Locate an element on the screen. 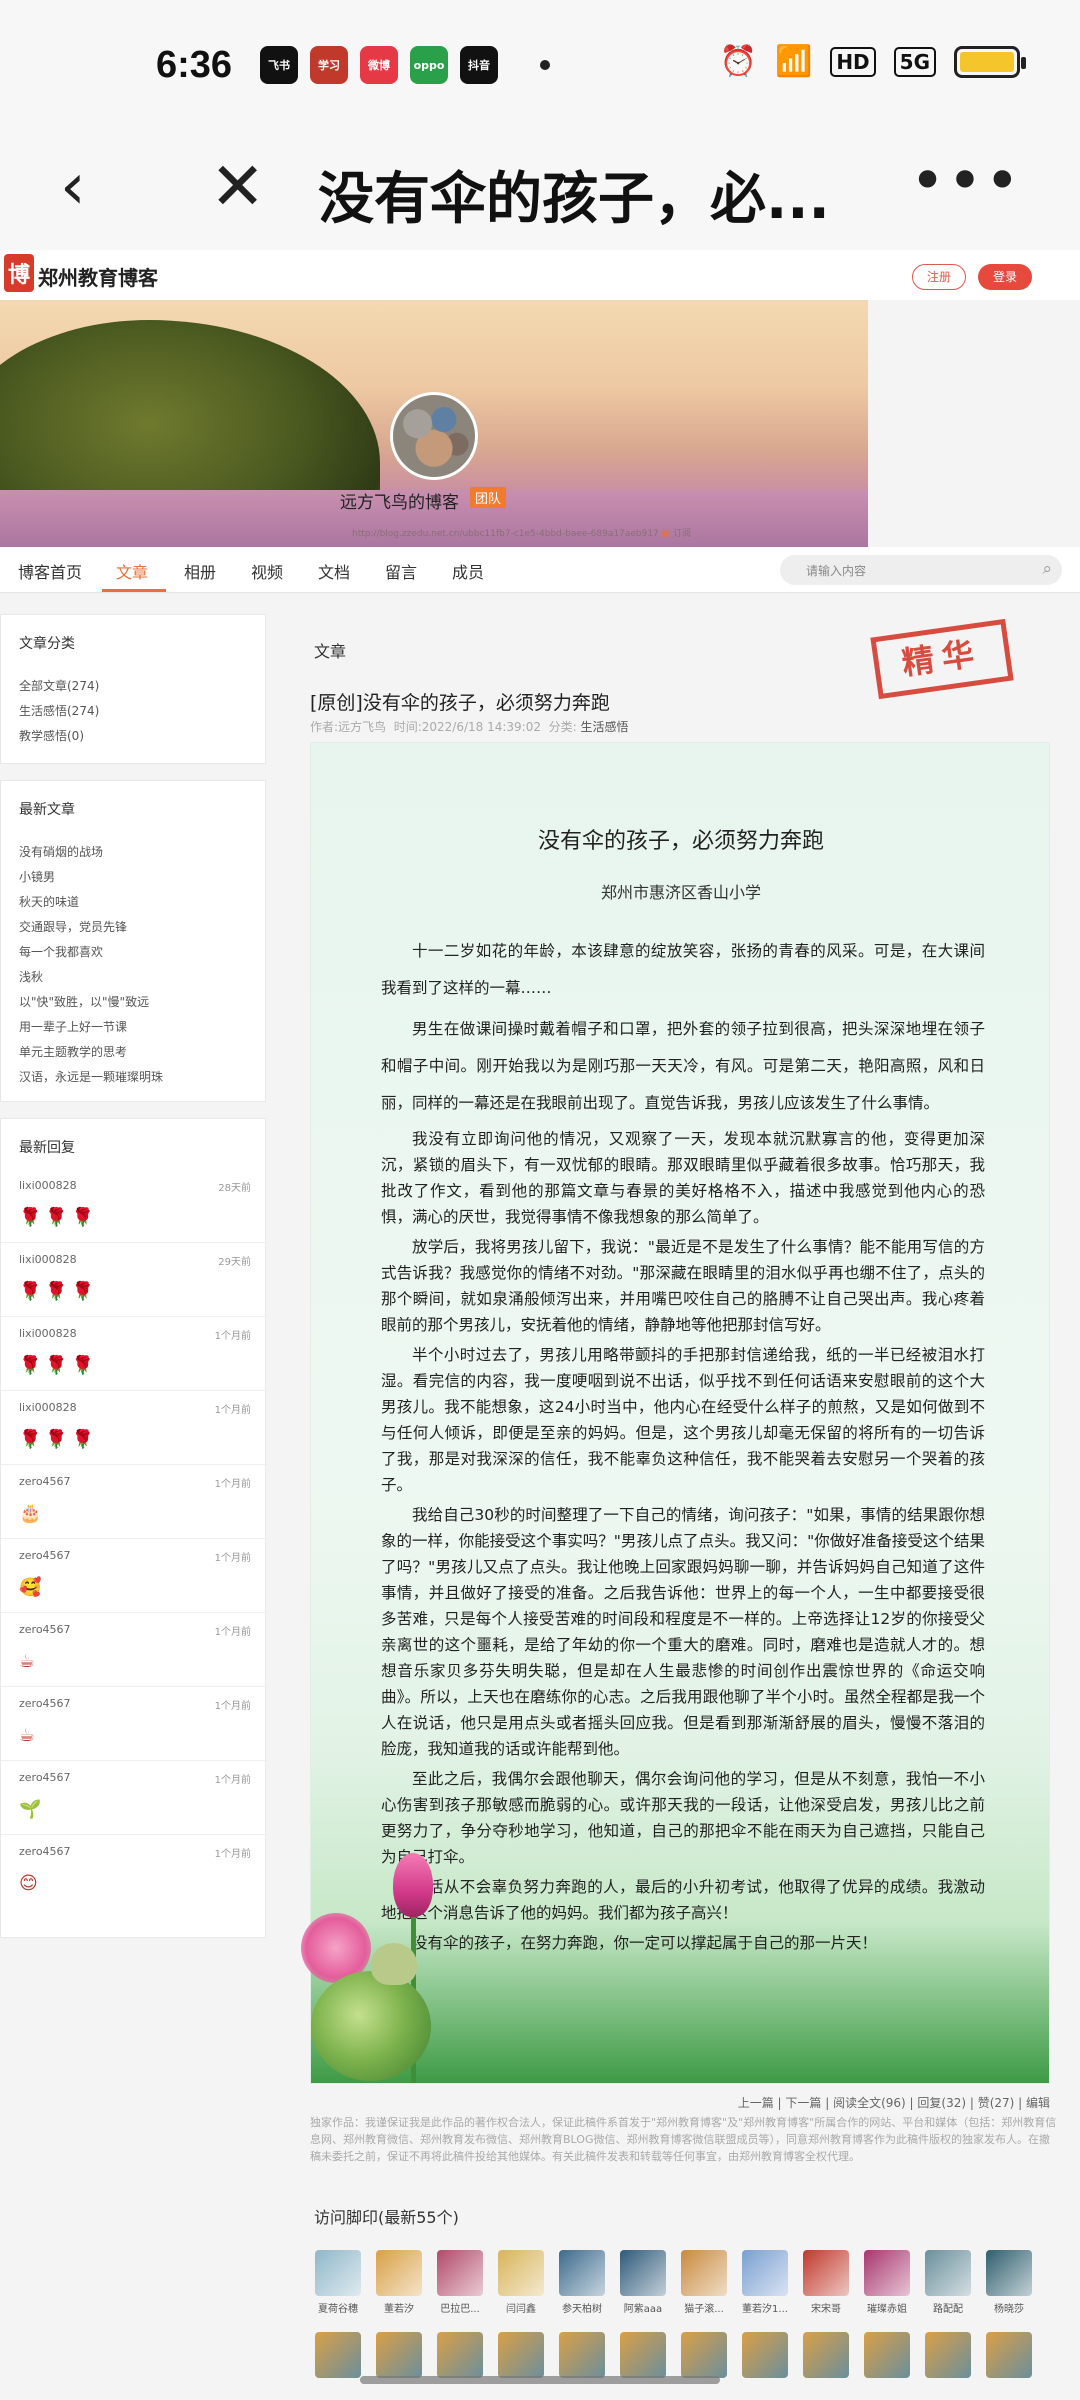 The width and height of the screenshot is (1080, 2400). reply-item: zero4567 1个月前 🥰 is located at coordinates (134, 1576).